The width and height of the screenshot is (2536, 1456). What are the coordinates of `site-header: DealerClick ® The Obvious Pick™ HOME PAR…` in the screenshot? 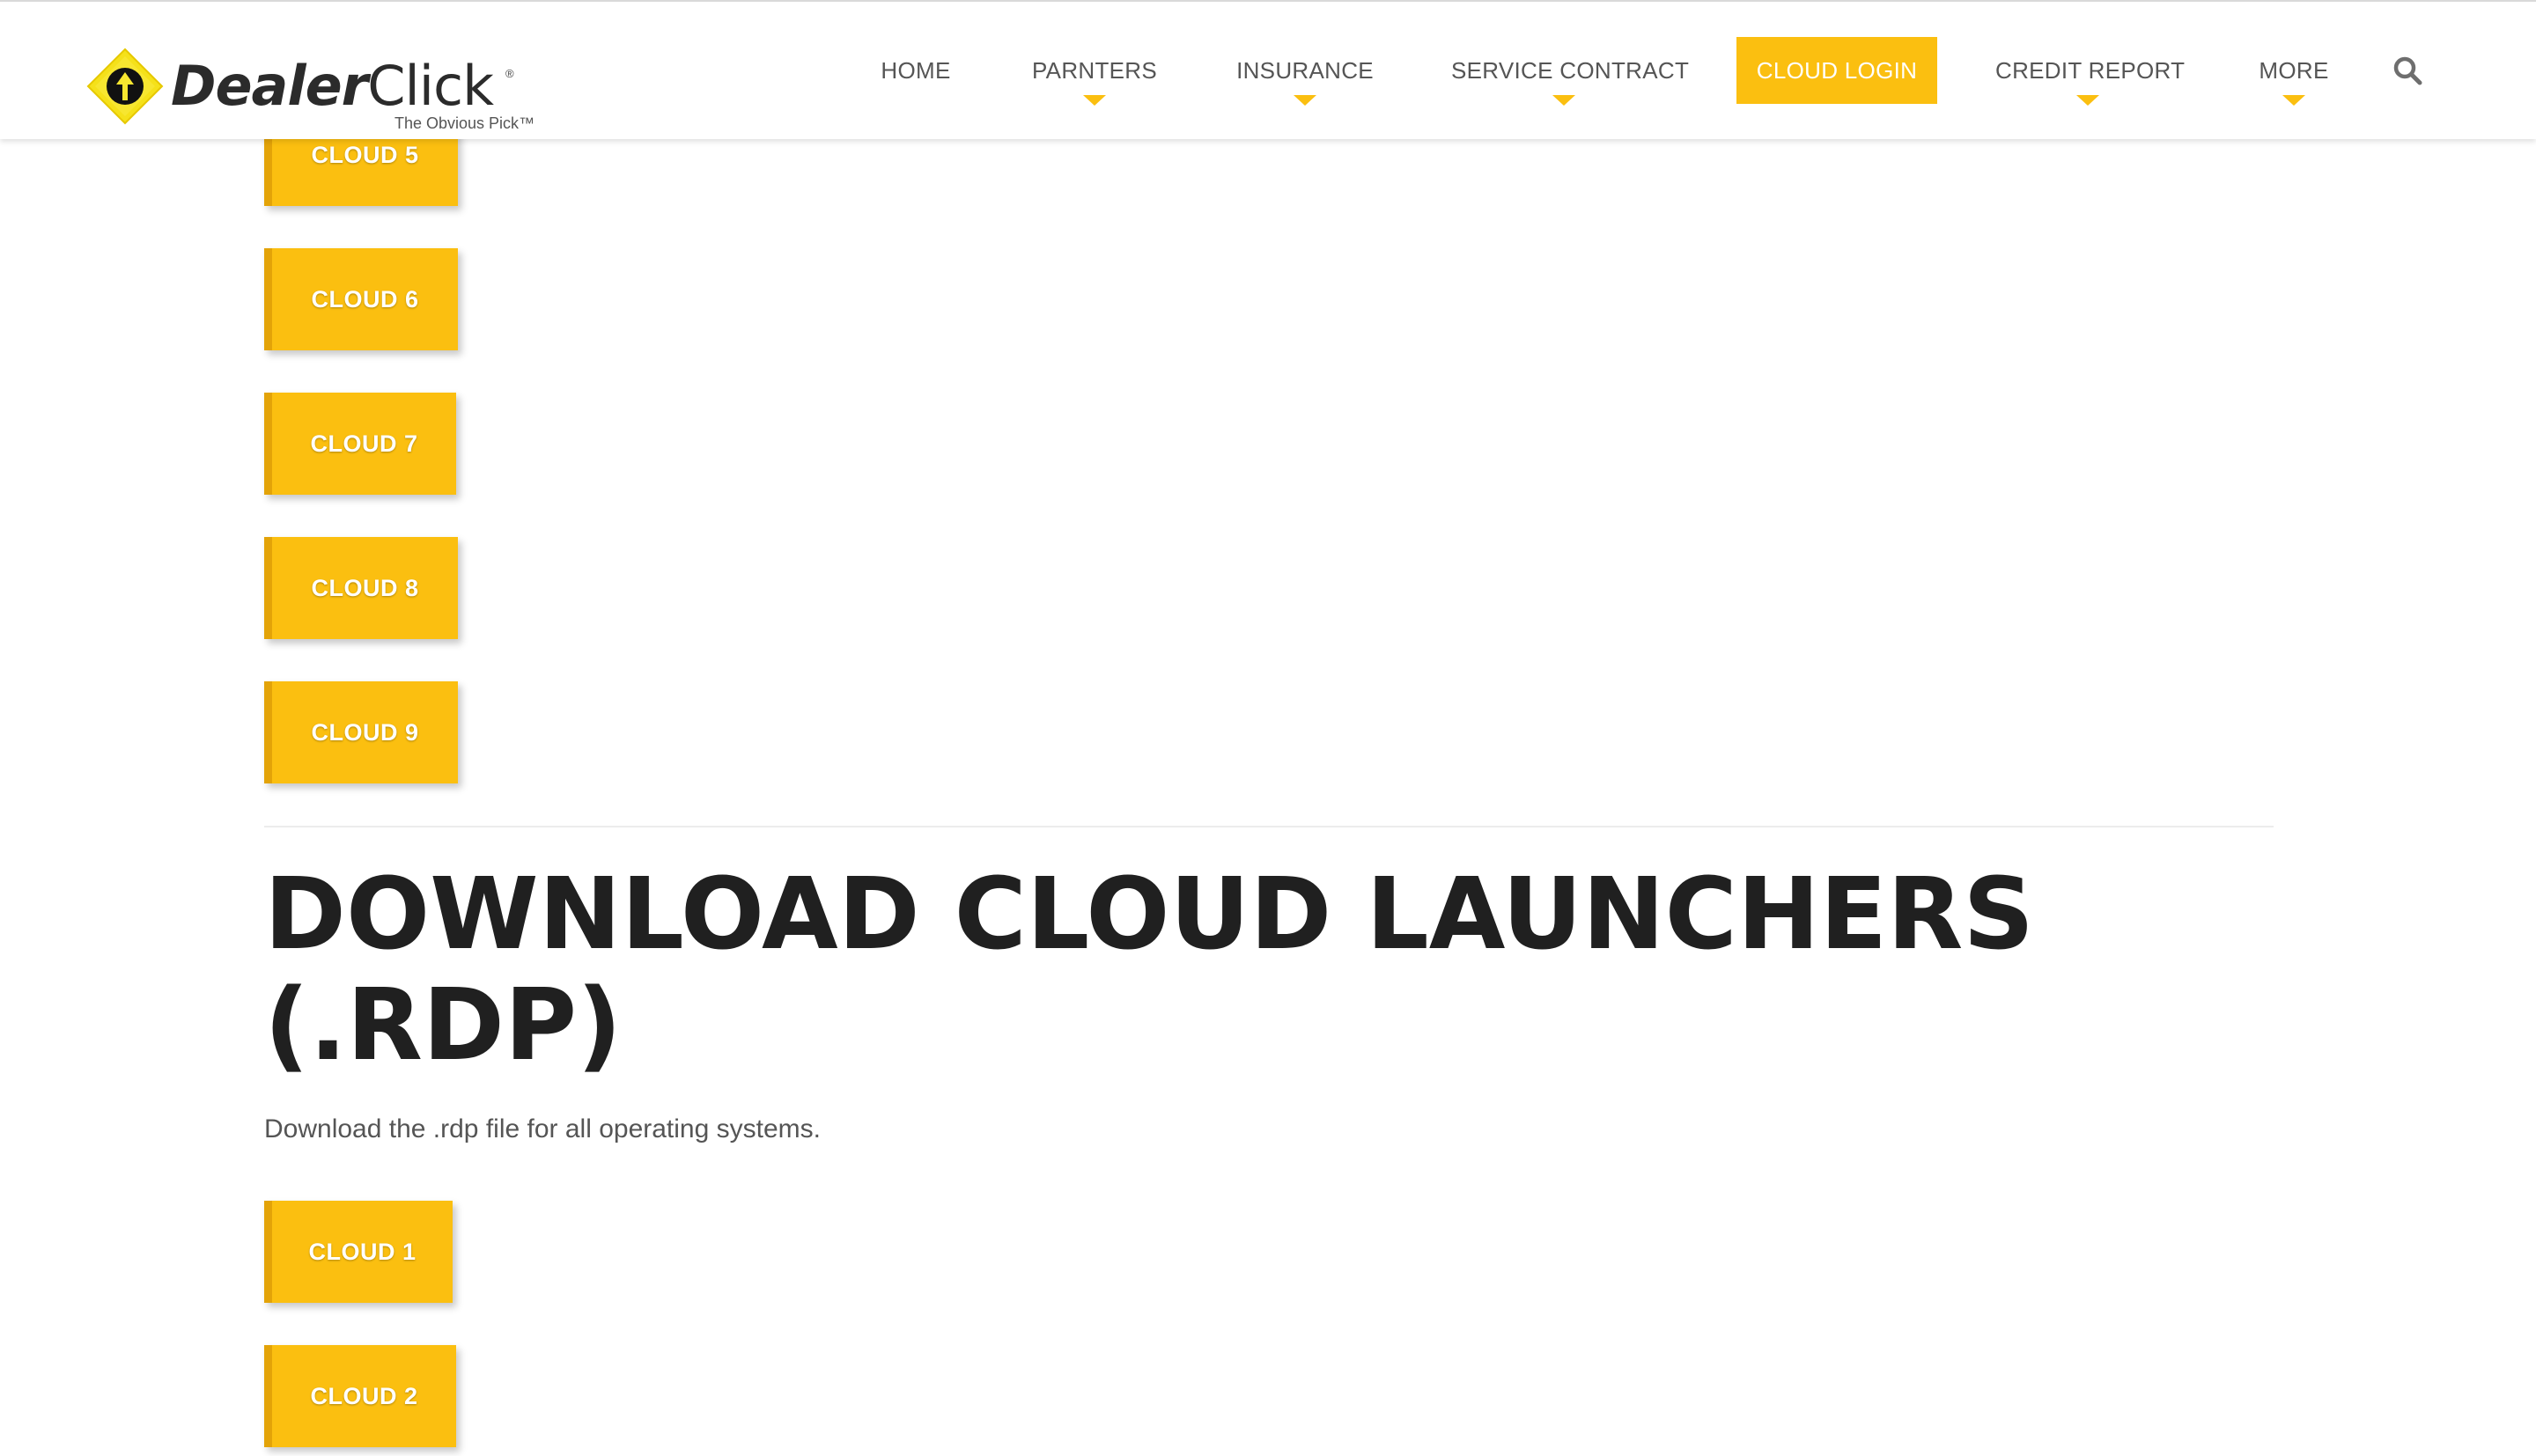 It's located at (1268, 69).